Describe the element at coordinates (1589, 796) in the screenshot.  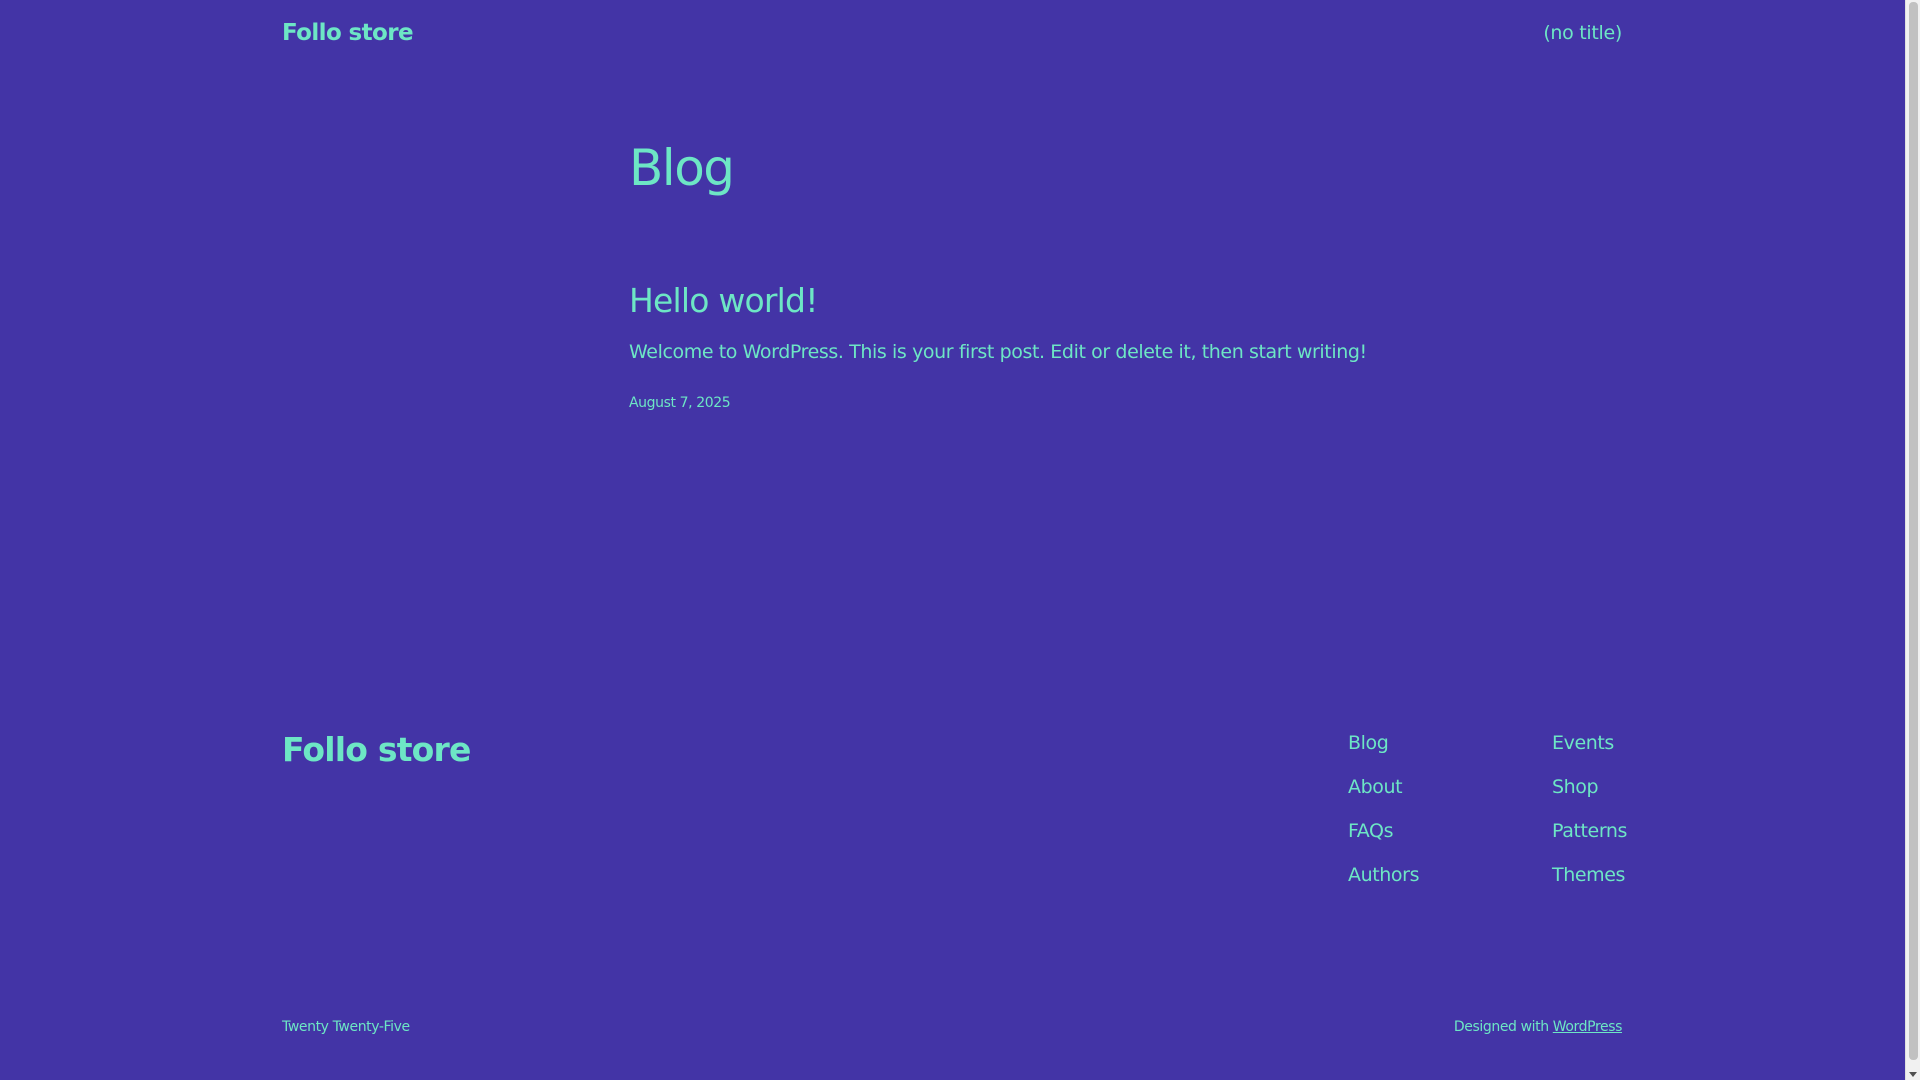
I see `footer-link-shop: Shop` at that location.